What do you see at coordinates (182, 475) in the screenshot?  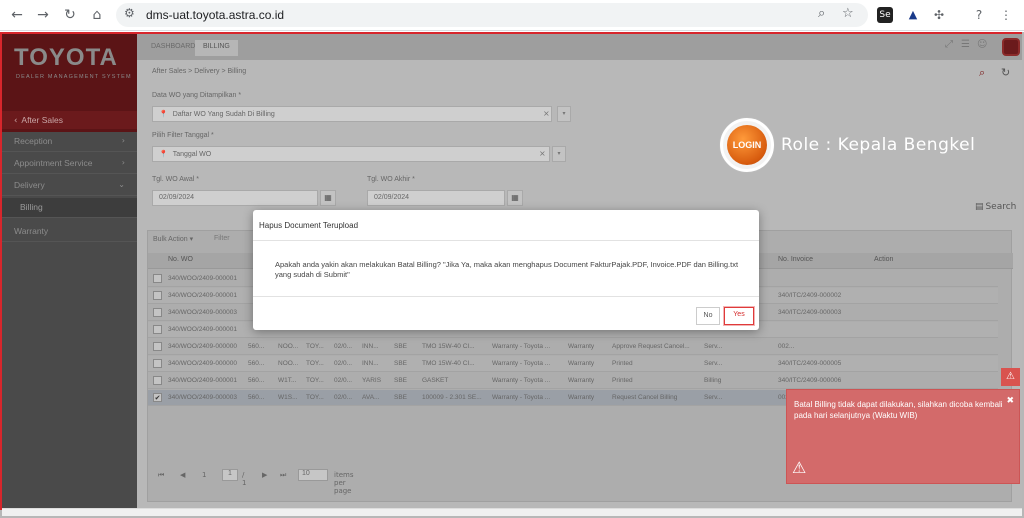 I see `prev-page-icon: ◀` at bounding box center [182, 475].